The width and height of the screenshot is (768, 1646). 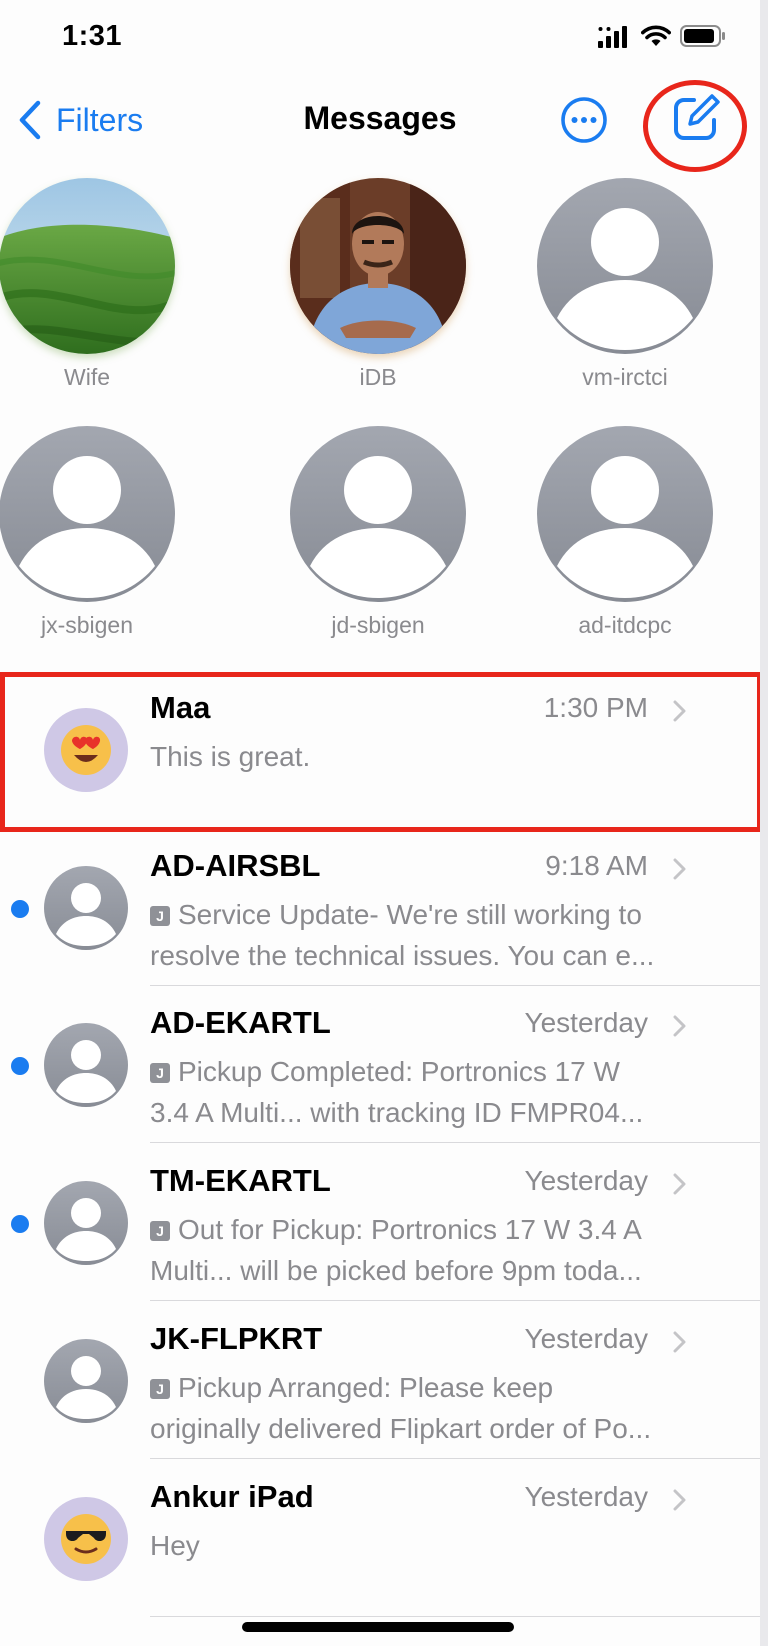 I want to click on preview-line: Hey, so click(x=175, y=1545).